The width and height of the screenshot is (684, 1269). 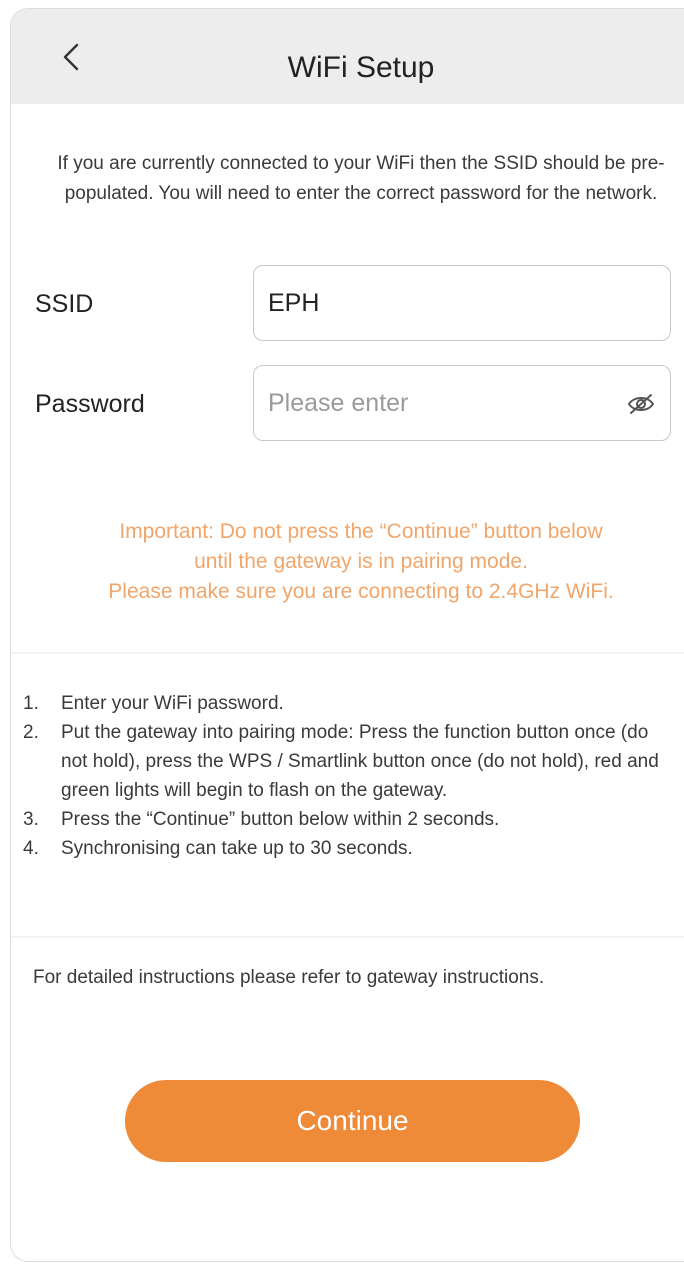 What do you see at coordinates (433, 403) in the screenshot?
I see `password-input` at bounding box center [433, 403].